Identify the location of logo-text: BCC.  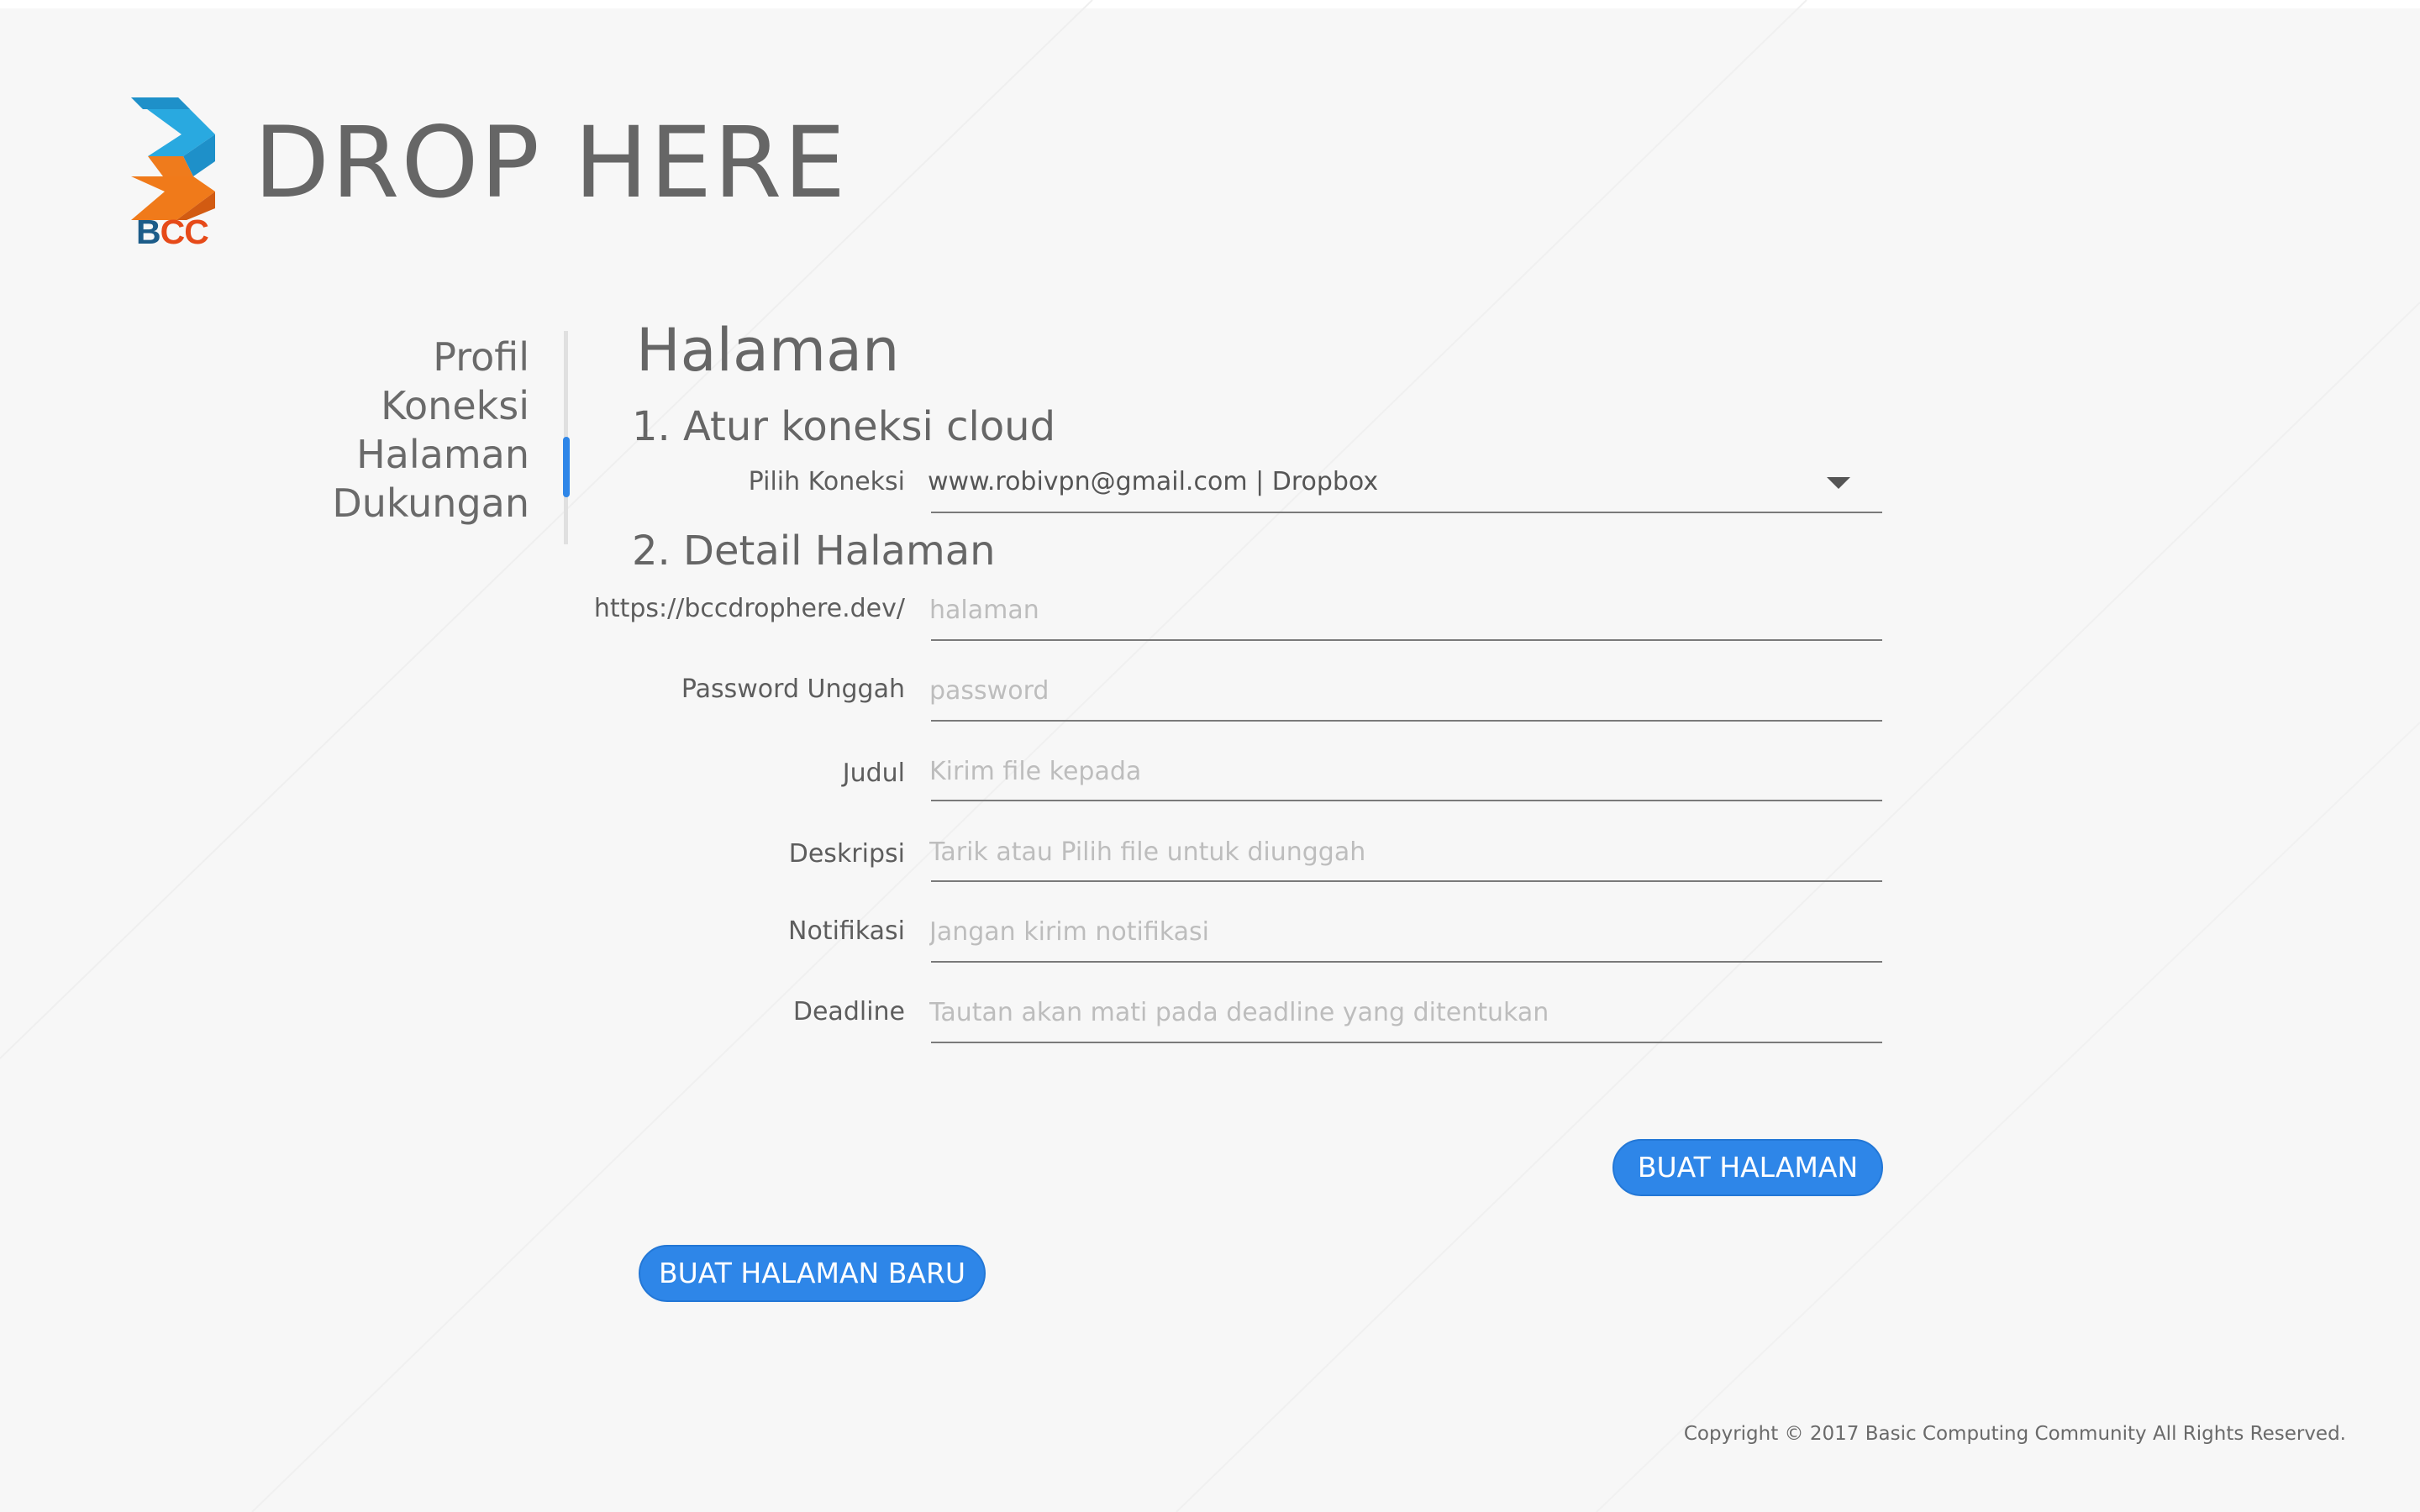
(172, 232).